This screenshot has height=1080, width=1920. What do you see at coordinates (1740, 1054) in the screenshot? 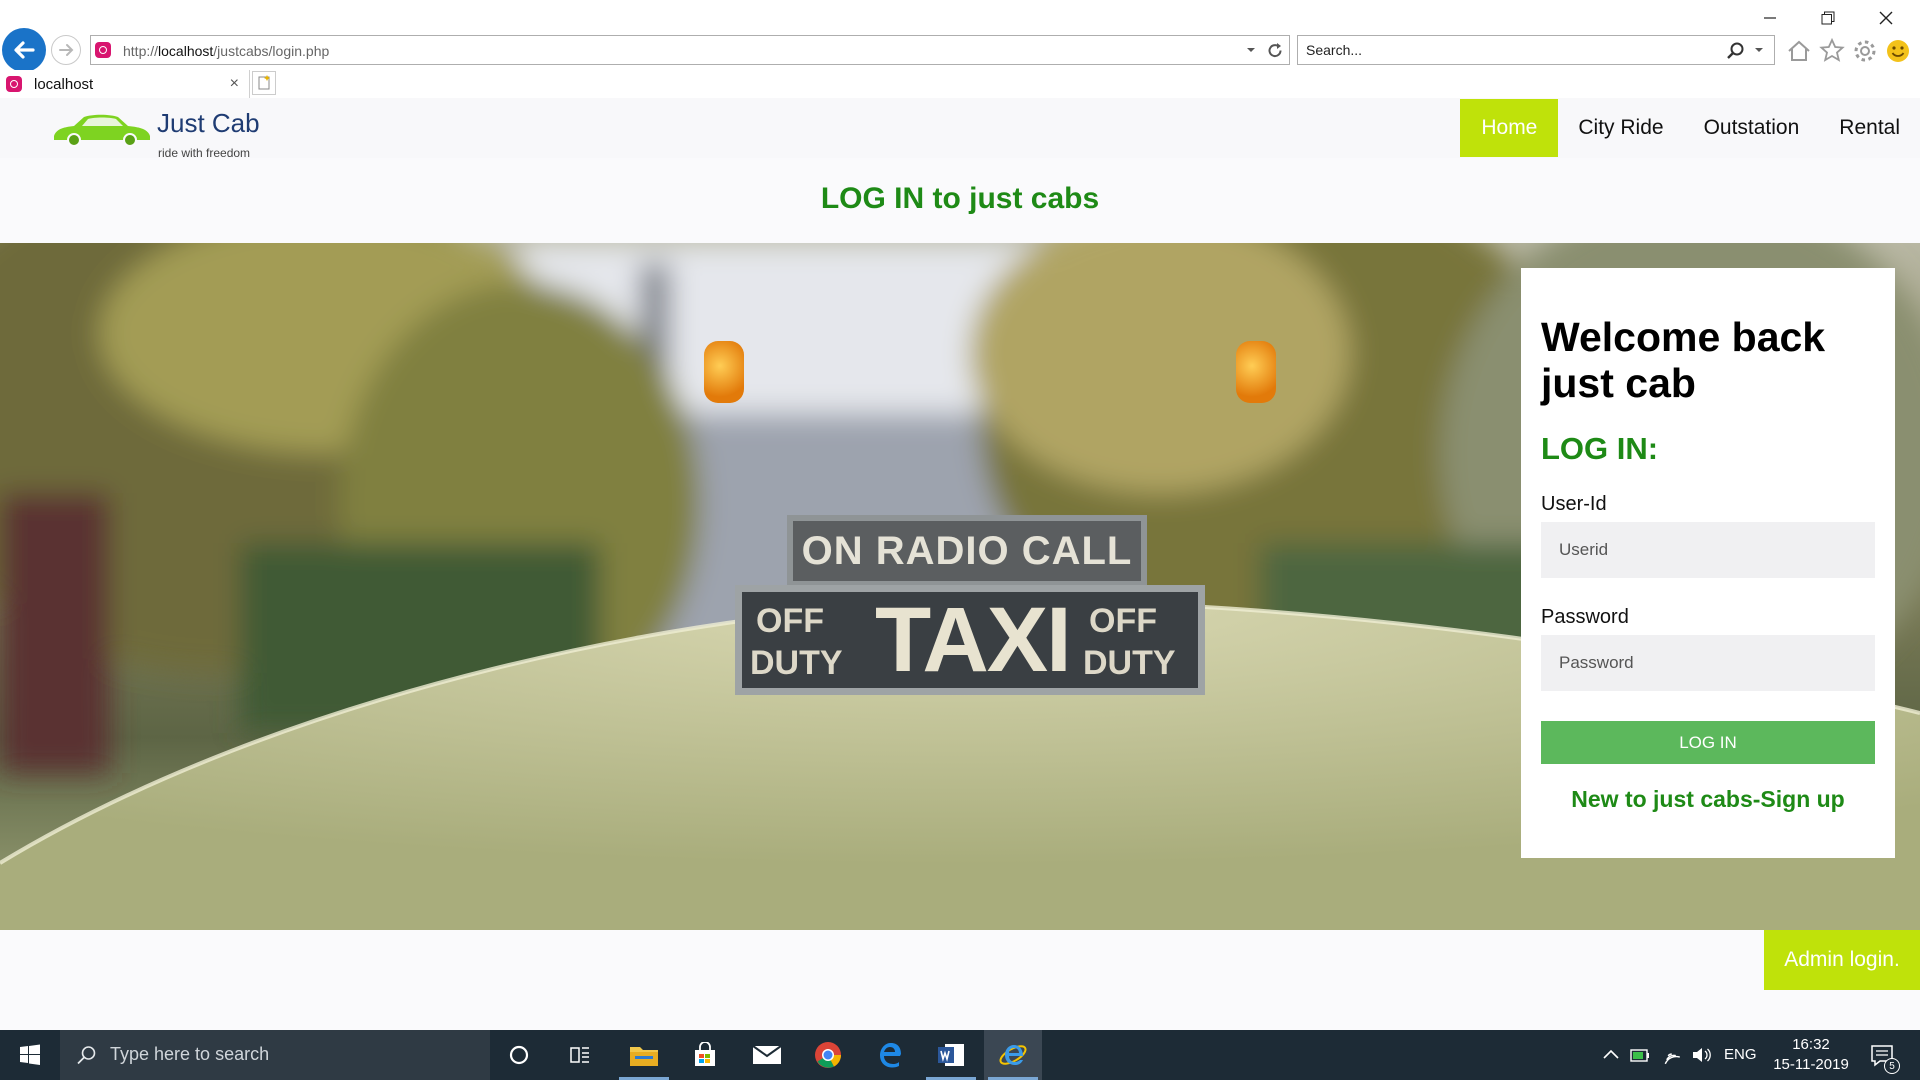
I see `language-indicator: ENG` at bounding box center [1740, 1054].